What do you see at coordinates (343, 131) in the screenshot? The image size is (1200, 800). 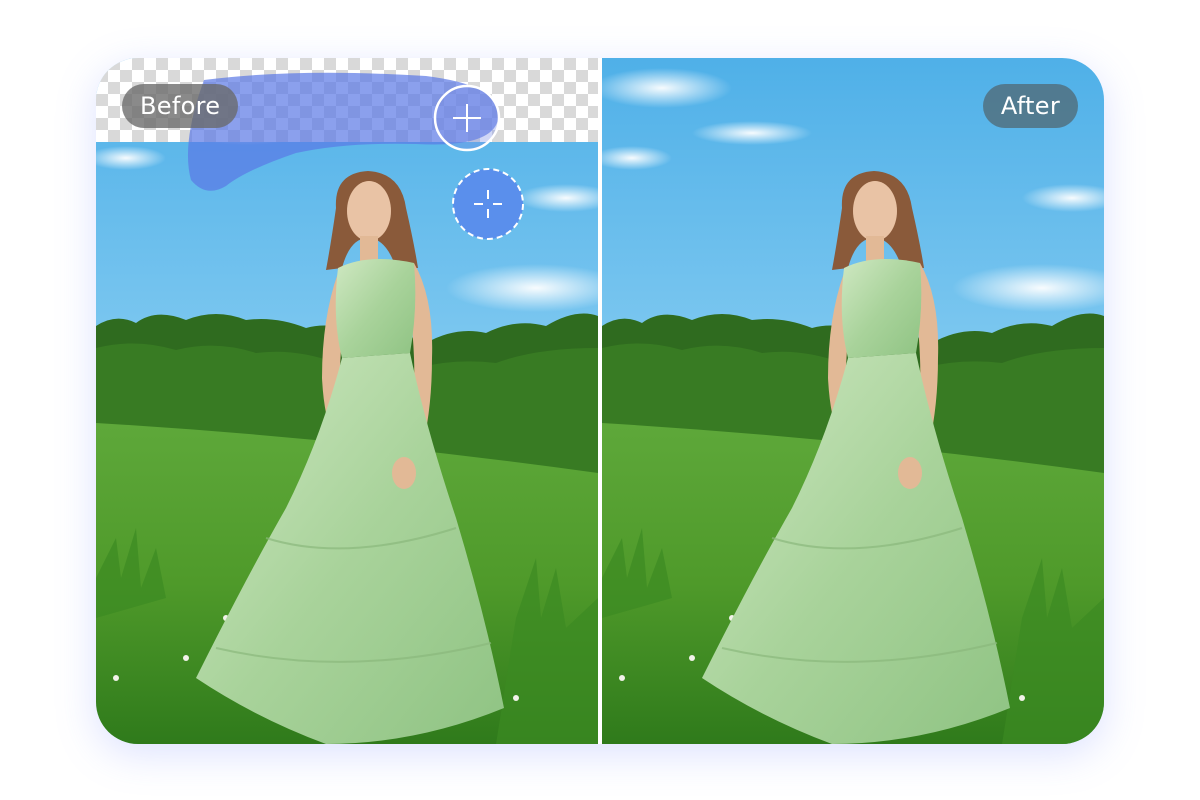 I see `brush-stroke-overlay` at bounding box center [343, 131].